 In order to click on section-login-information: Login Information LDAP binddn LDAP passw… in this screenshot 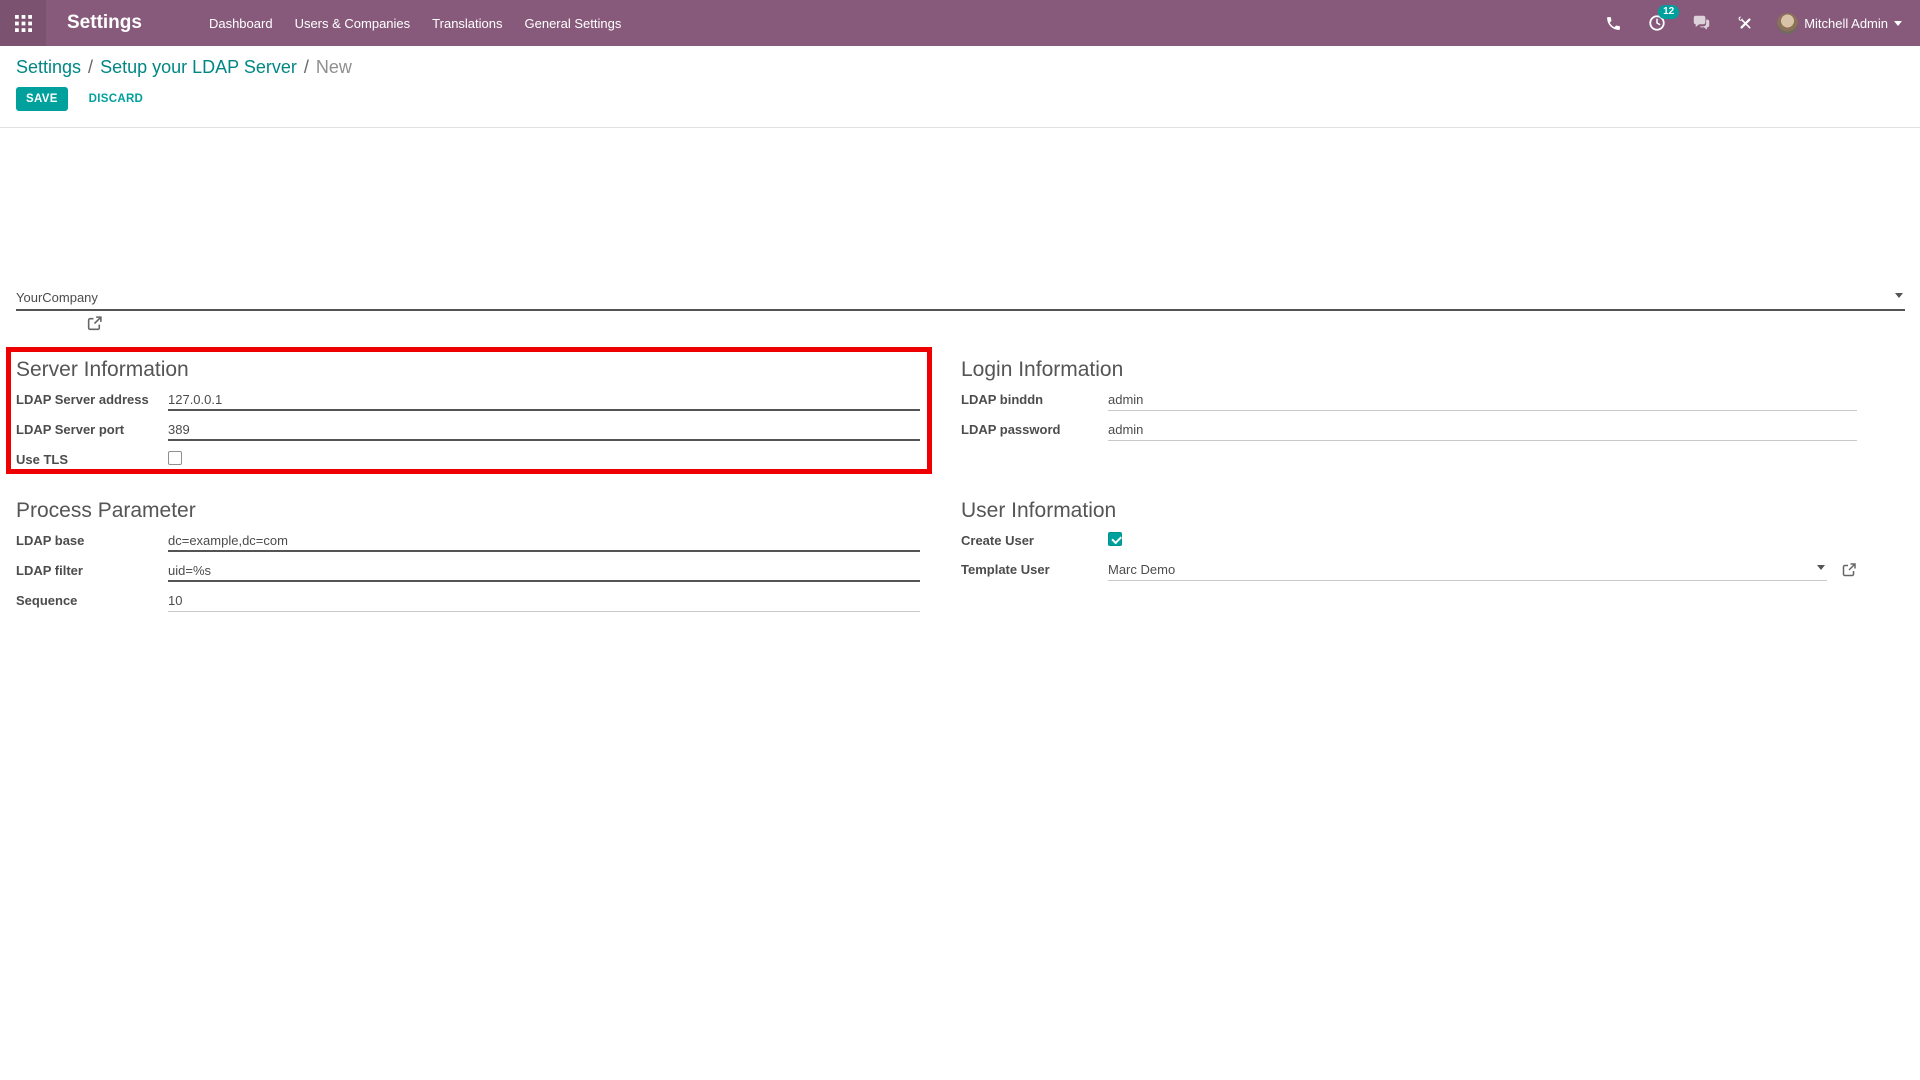, I will do `click(1409, 404)`.